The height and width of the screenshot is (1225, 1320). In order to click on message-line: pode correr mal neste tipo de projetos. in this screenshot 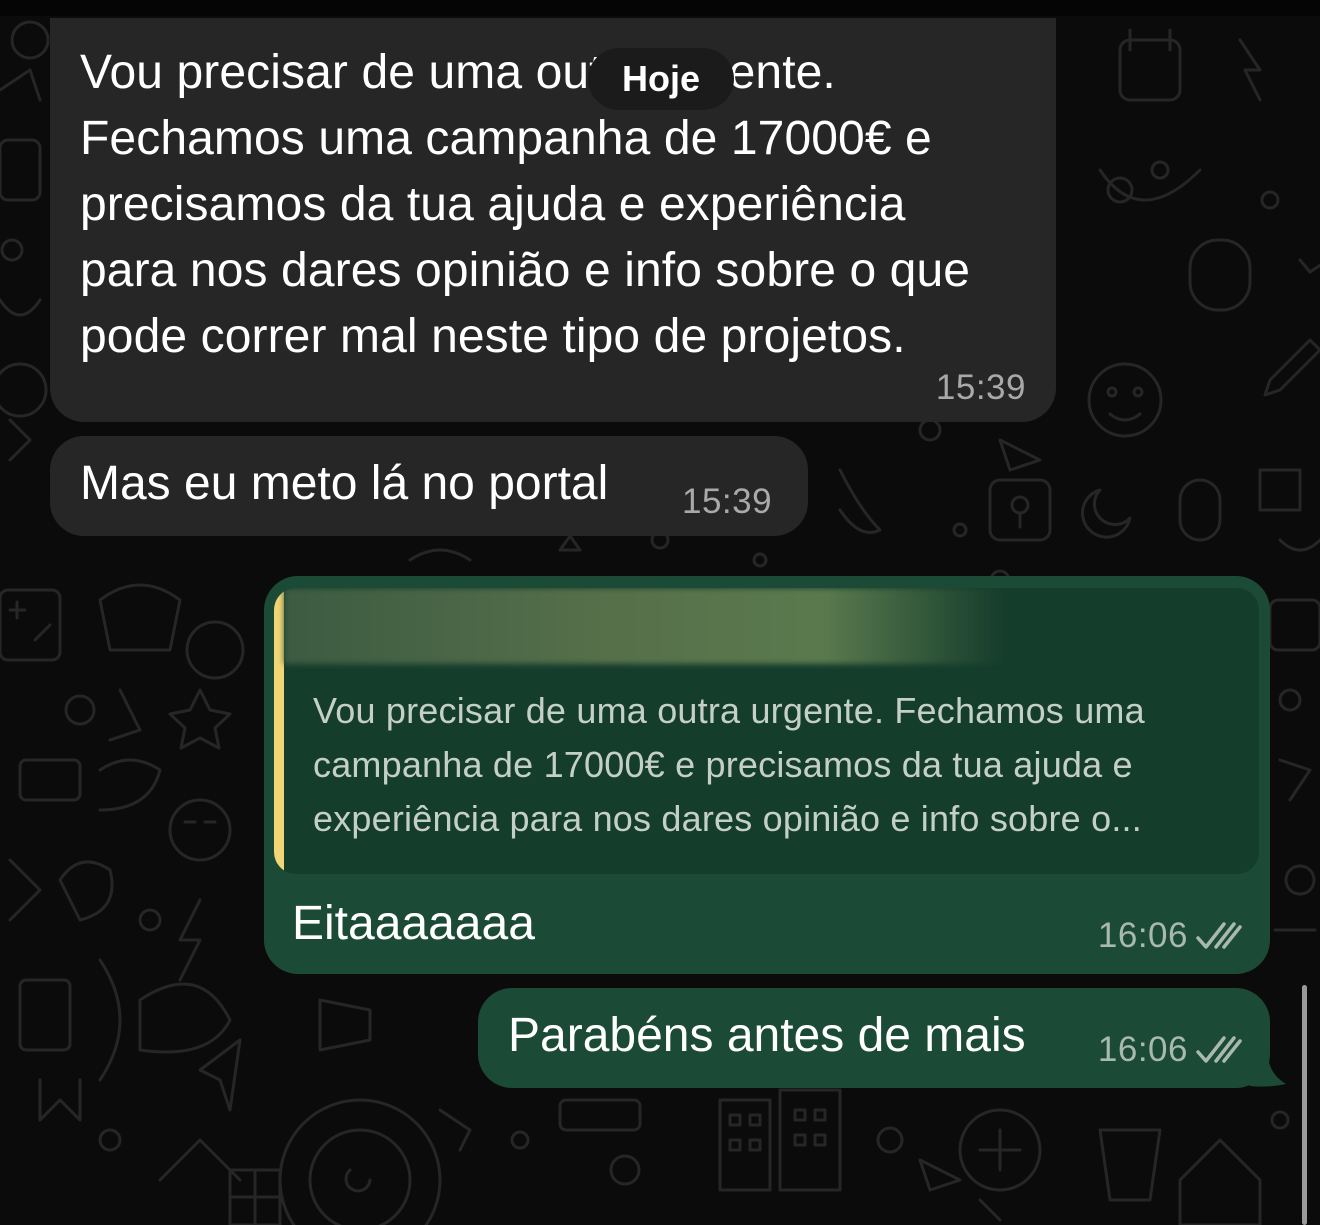, I will do `click(493, 336)`.